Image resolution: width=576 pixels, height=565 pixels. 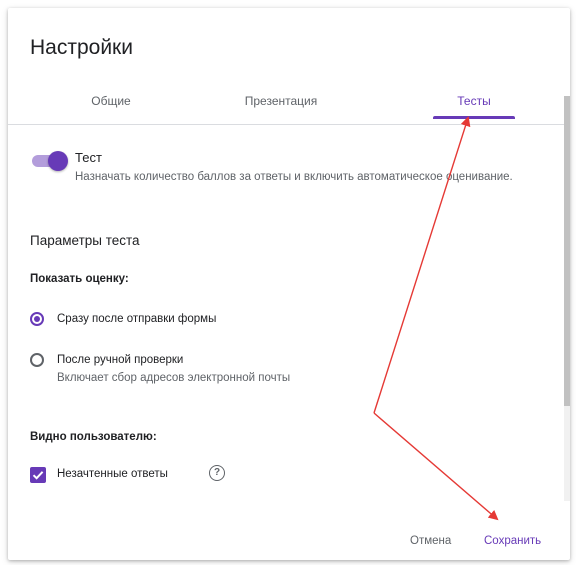 I want to click on visible-to-user-label: Видно пользователю:, so click(x=93, y=437).